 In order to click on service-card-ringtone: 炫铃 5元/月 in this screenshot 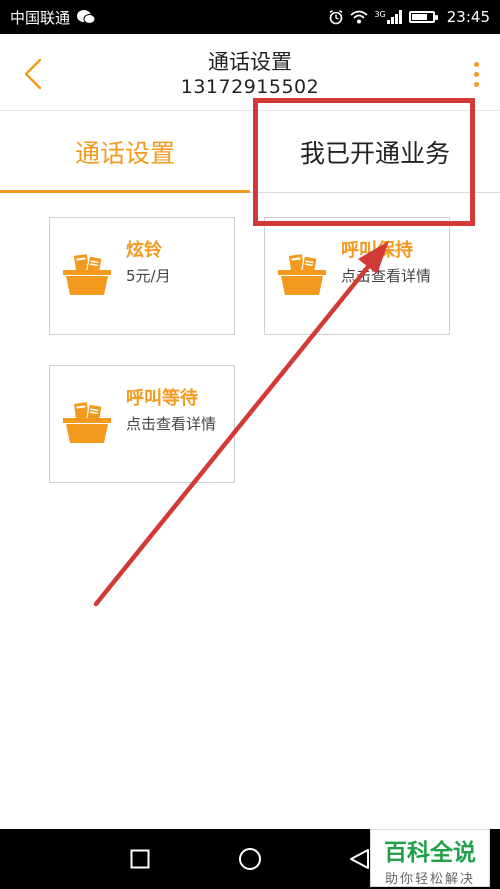, I will do `click(142, 276)`.